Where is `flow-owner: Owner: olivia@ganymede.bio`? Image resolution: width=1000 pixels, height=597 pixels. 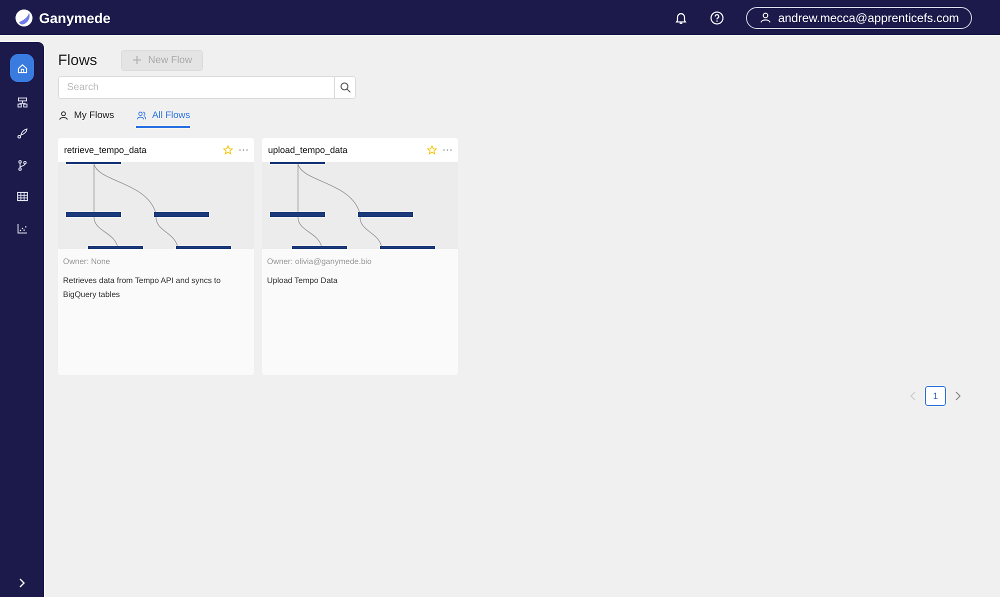
flow-owner: Owner: olivia@ganymede.bio is located at coordinates (319, 261).